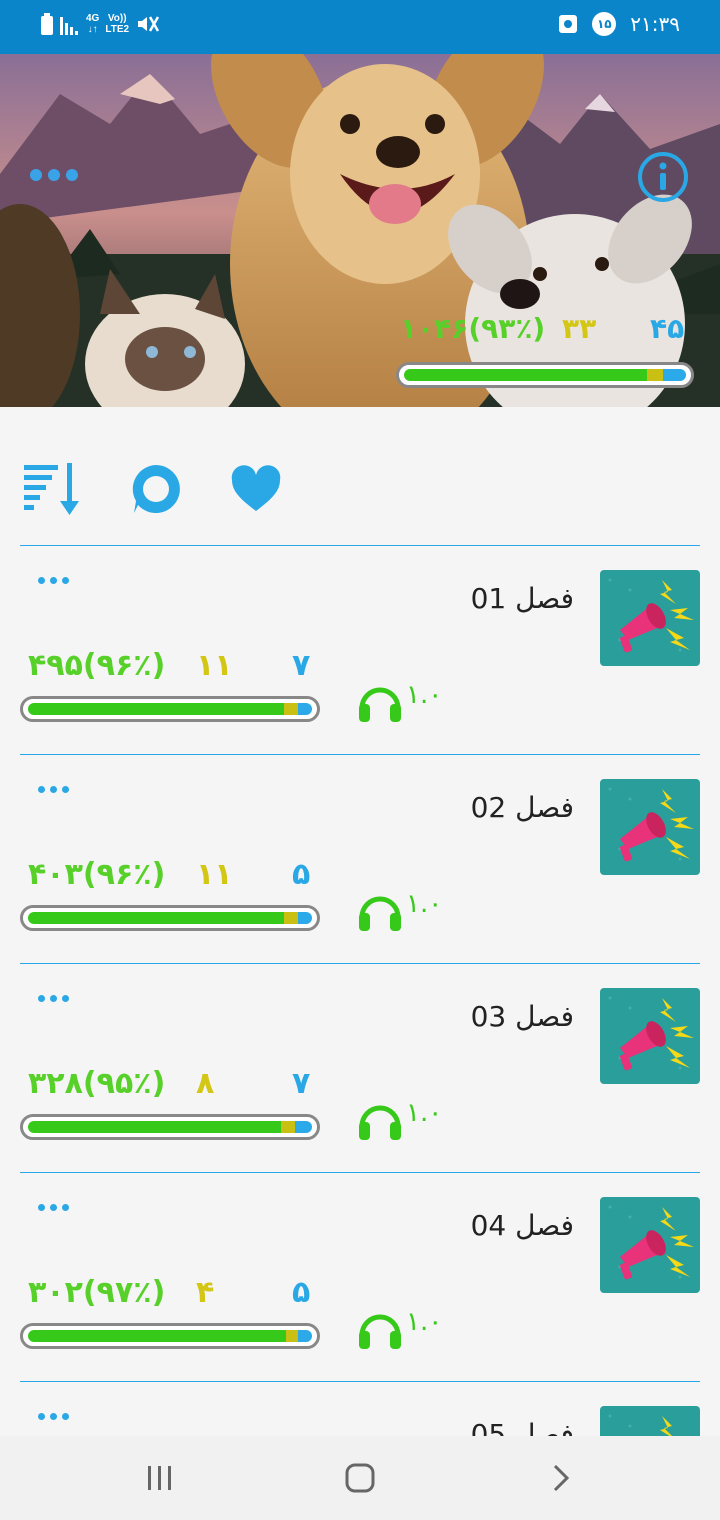 The image size is (720, 1520). I want to click on stat-yellow: ۴, so click(205, 1292).